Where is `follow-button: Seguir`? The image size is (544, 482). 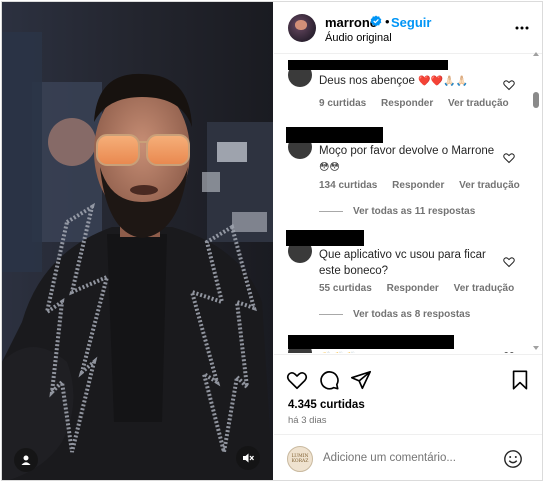 follow-button: Seguir is located at coordinates (411, 22).